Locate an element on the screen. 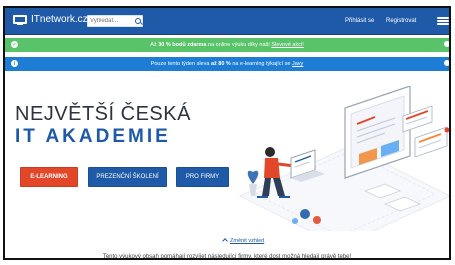 Image resolution: width=455 pixels, height=265 pixels. hamburger-menu-icon is located at coordinates (443, 21).